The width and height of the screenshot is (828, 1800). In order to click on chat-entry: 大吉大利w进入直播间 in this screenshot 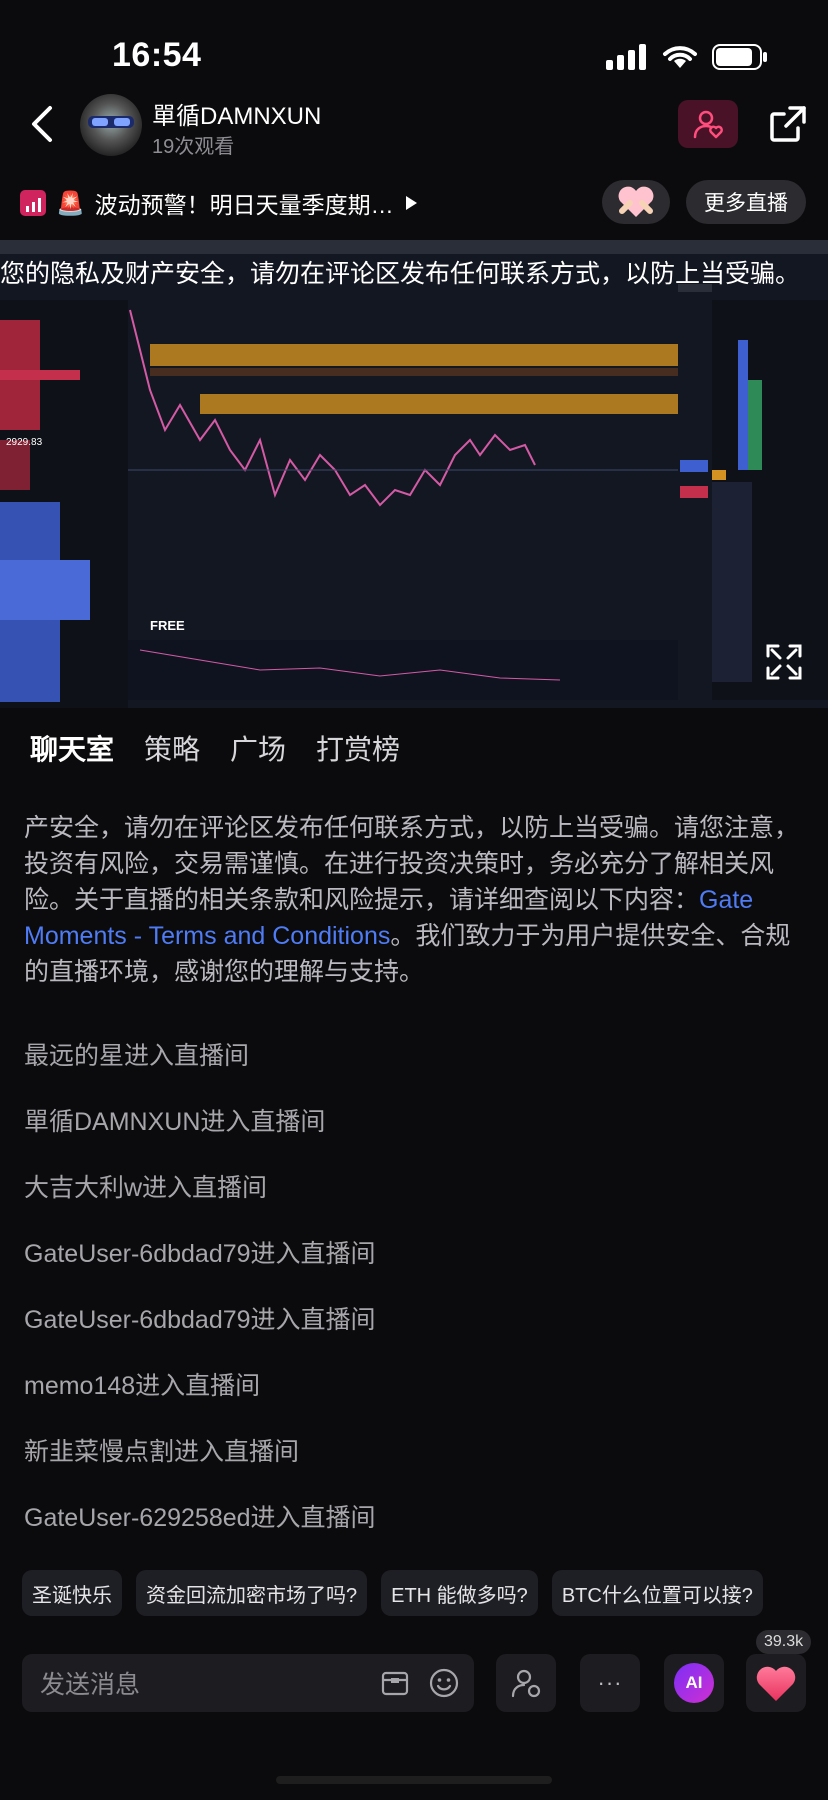, I will do `click(146, 1188)`.